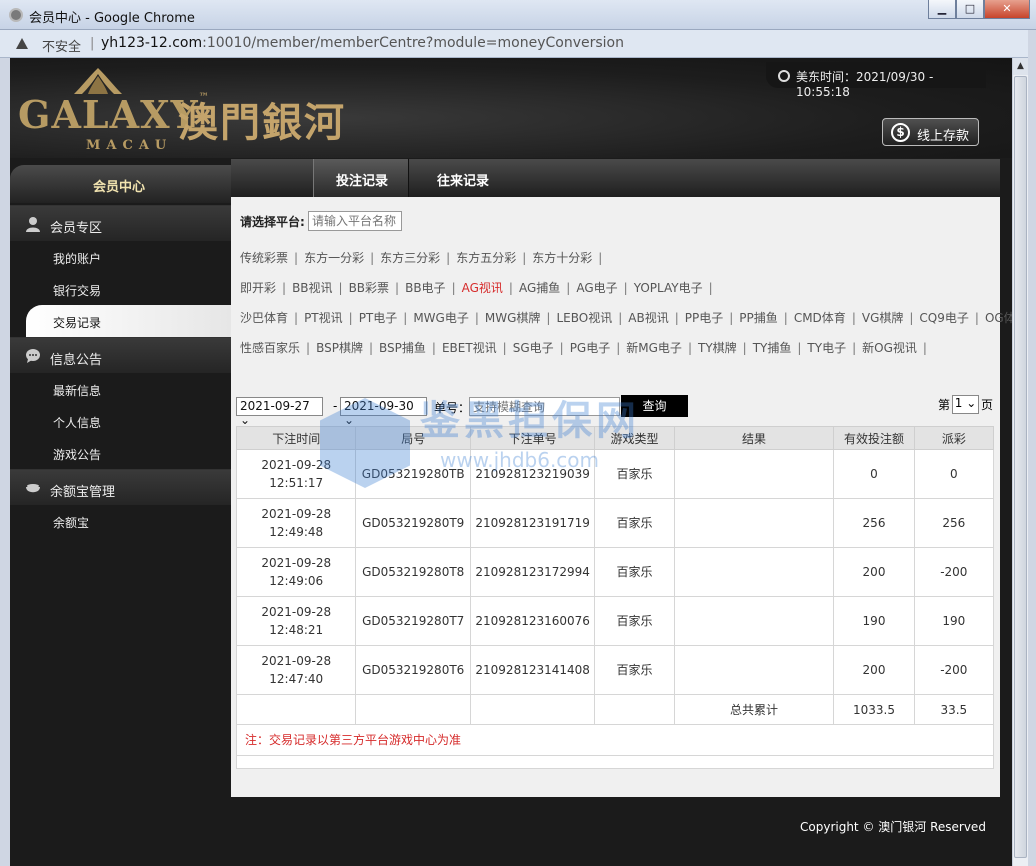  I want to click on platform-item: AG视讯, so click(482, 288).